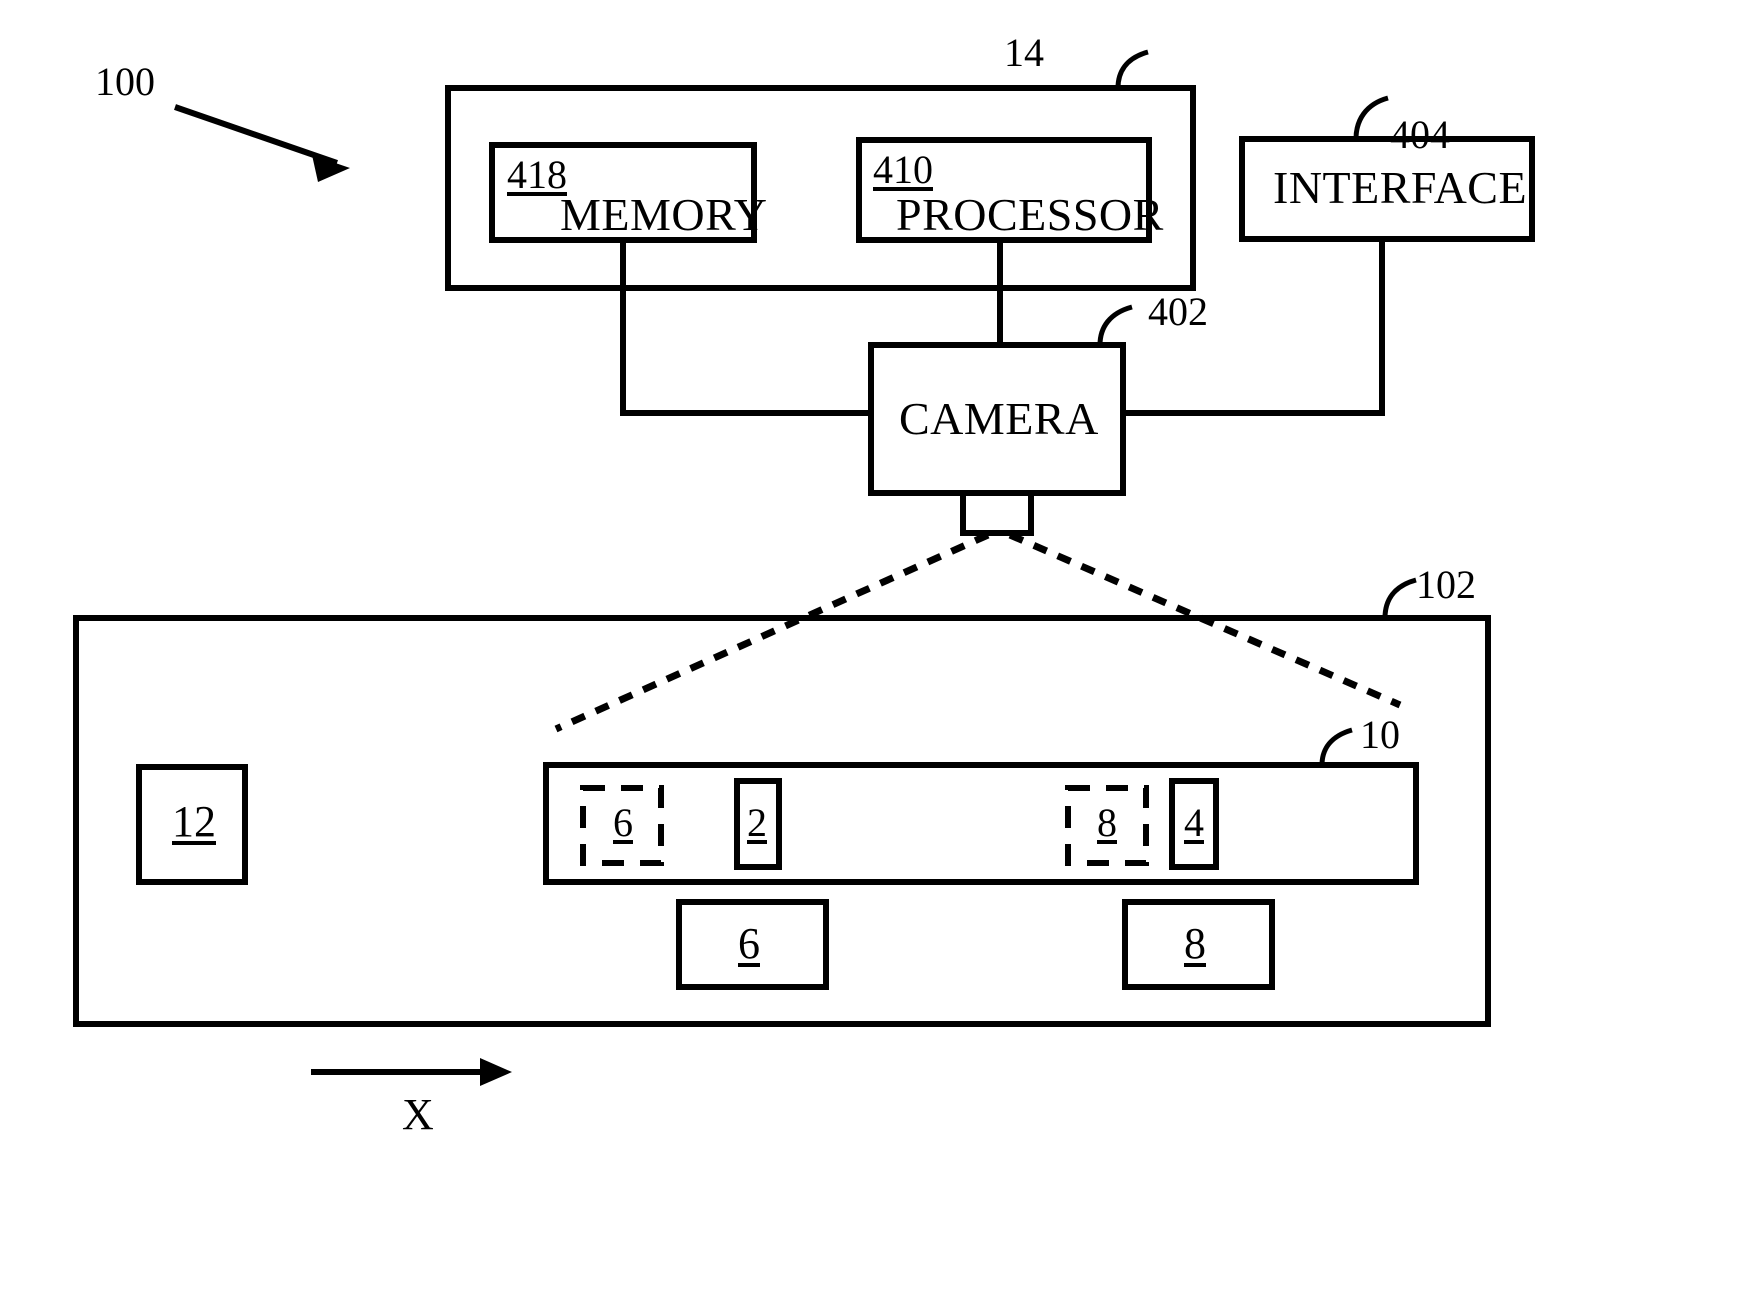 The width and height of the screenshot is (1758, 1301). I want to click on belt-object-numeral-4: 4, so click(1194, 822).